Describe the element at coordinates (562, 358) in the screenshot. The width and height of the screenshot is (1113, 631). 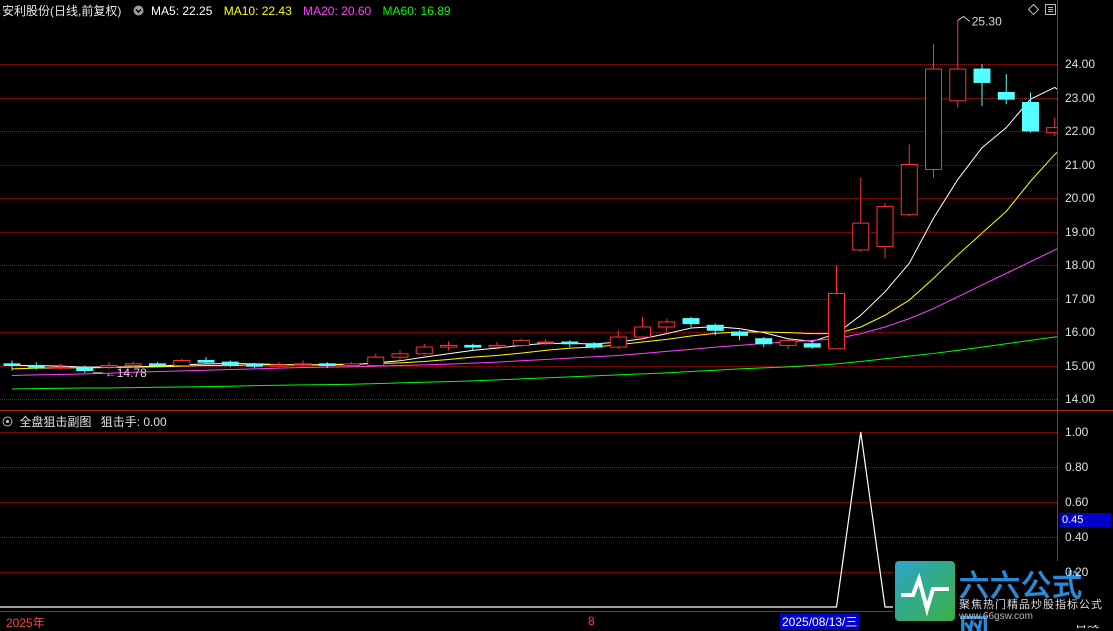
I see `ma-line-ma60` at that location.